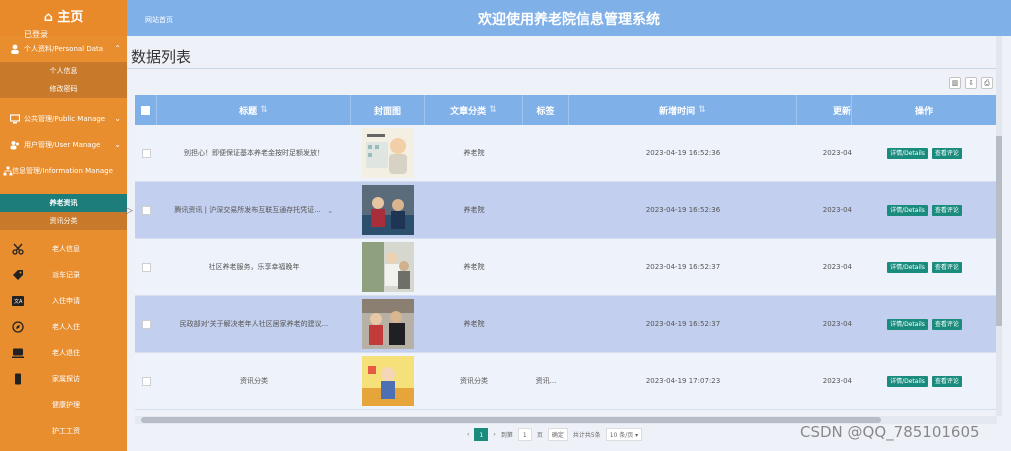  Describe the element at coordinates (63, 71) in the screenshot. I see `sub-personal-info: 个人信息` at that location.